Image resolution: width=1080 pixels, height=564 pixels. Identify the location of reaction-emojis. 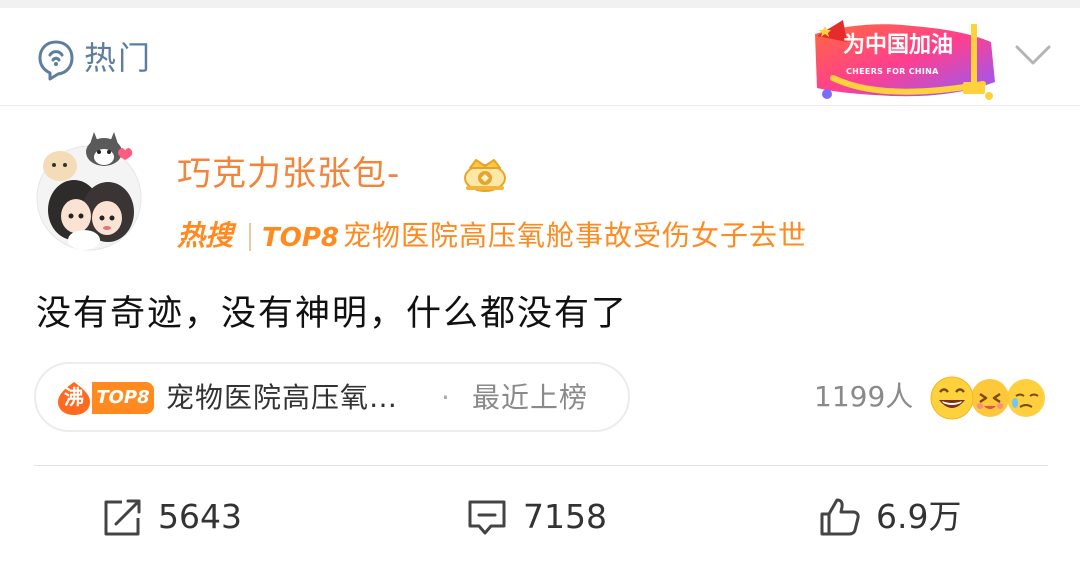
(988, 397).